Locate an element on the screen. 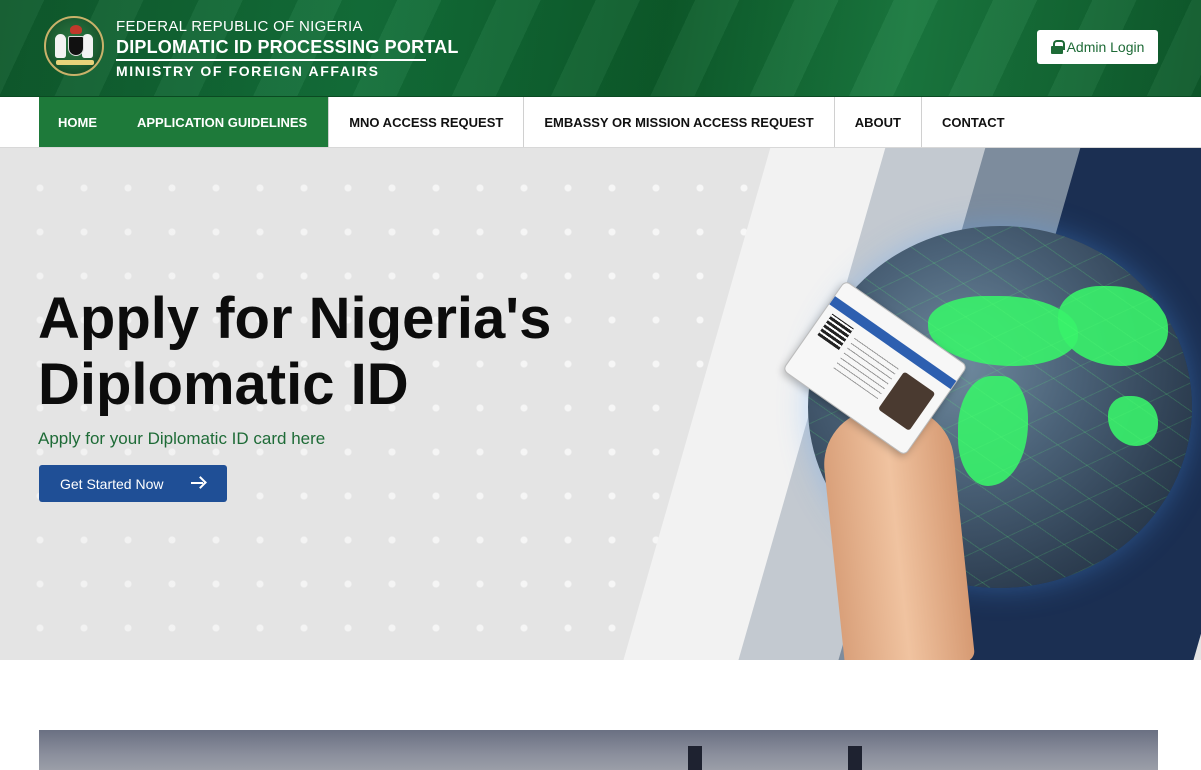  brand-line-ministry: MINISTRY OF FOREIGN AFFAIRS is located at coordinates (248, 71).